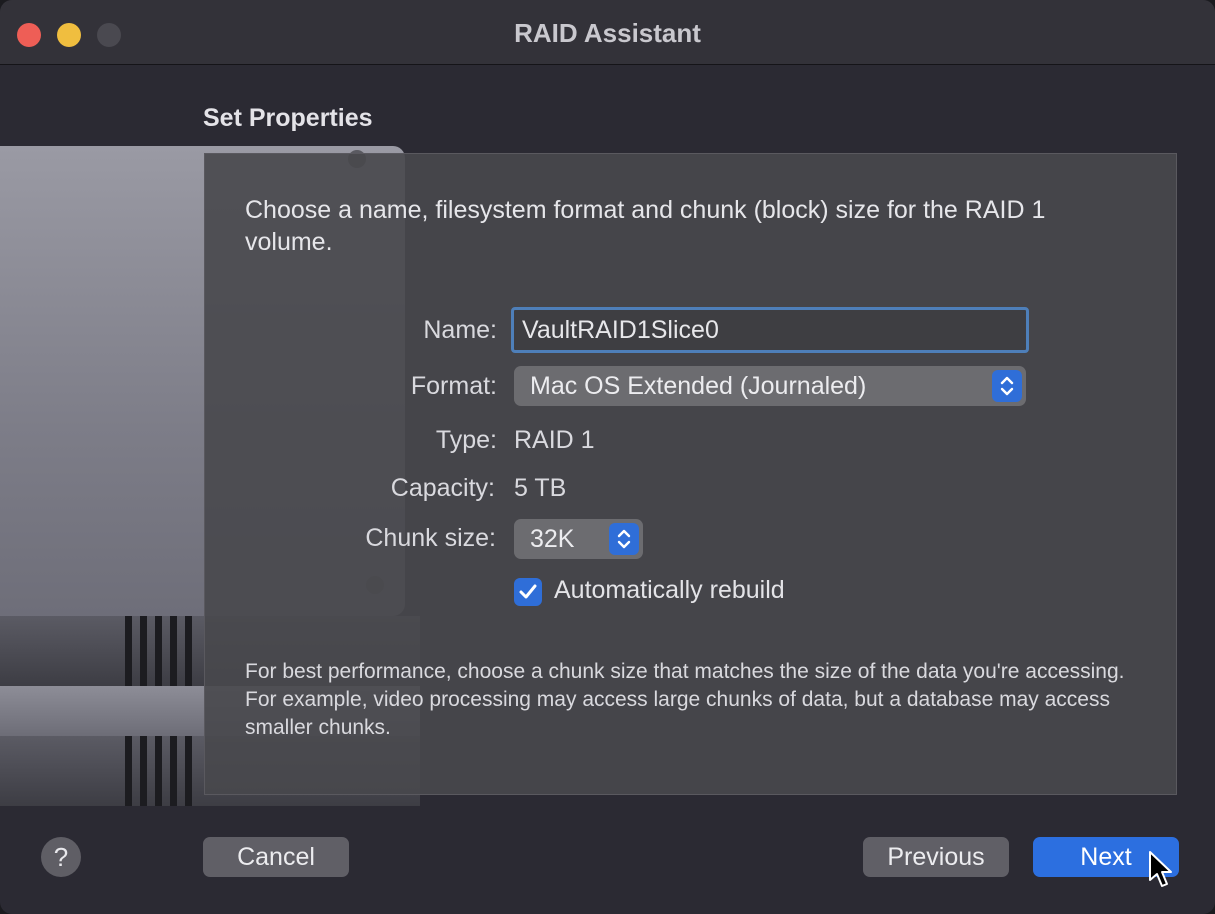 The height and width of the screenshot is (914, 1215). What do you see at coordinates (698, 386) in the screenshot?
I see `format-value: Mac OS Extended (Journaled)` at bounding box center [698, 386].